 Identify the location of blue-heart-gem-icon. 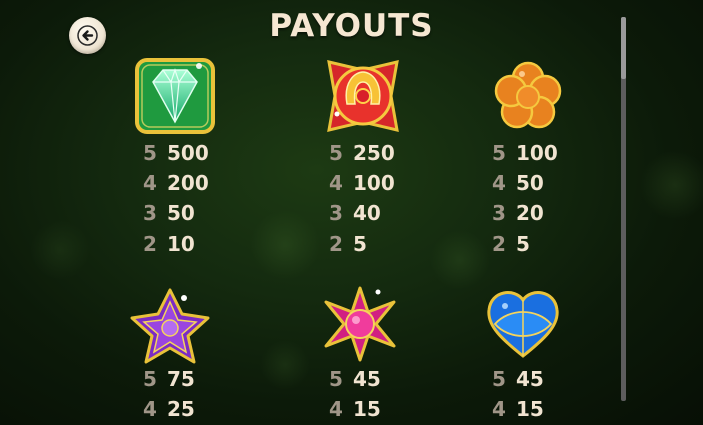
(523, 326).